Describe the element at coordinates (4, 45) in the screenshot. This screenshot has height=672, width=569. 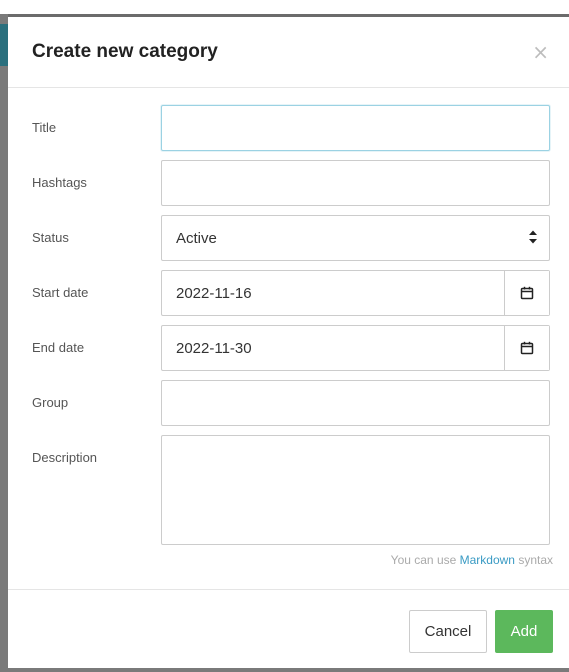
I see `background-accent` at that location.